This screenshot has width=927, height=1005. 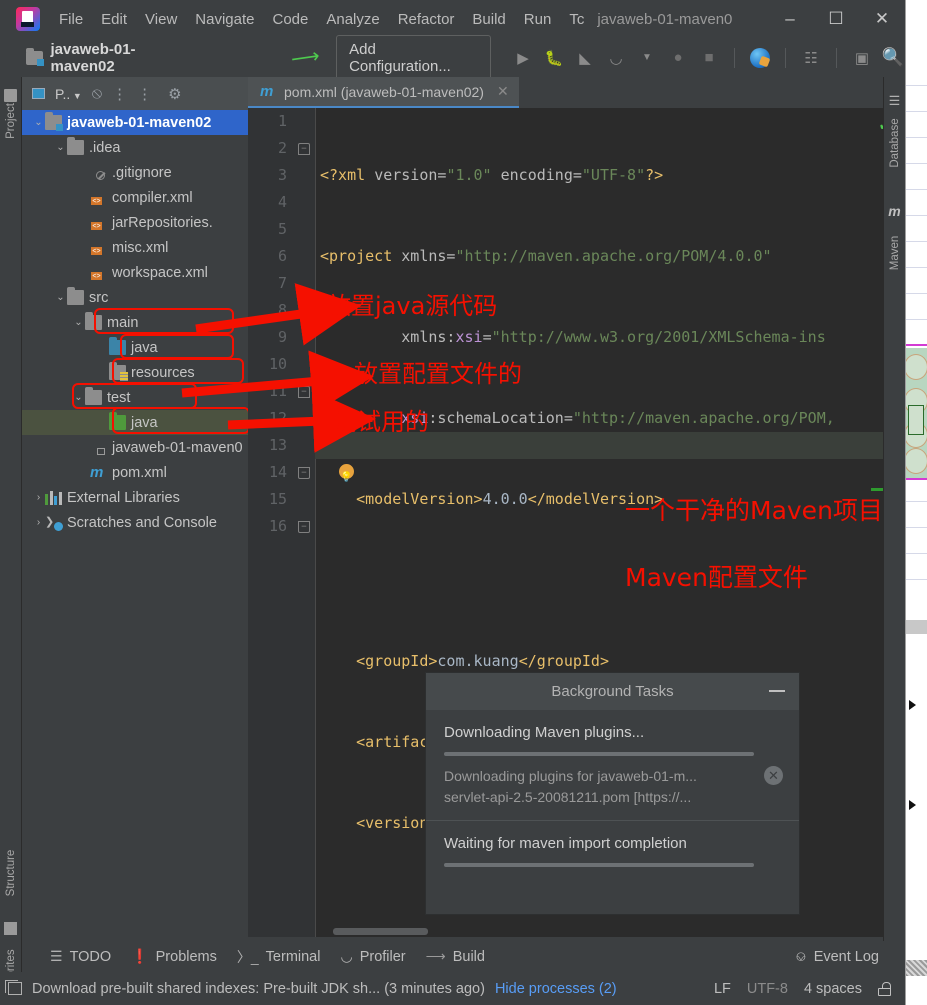 What do you see at coordinates (135, 497) in the screenshot?
I see `tree-item-external-libraries: › External Libraries` at bounding box center [135, 497].